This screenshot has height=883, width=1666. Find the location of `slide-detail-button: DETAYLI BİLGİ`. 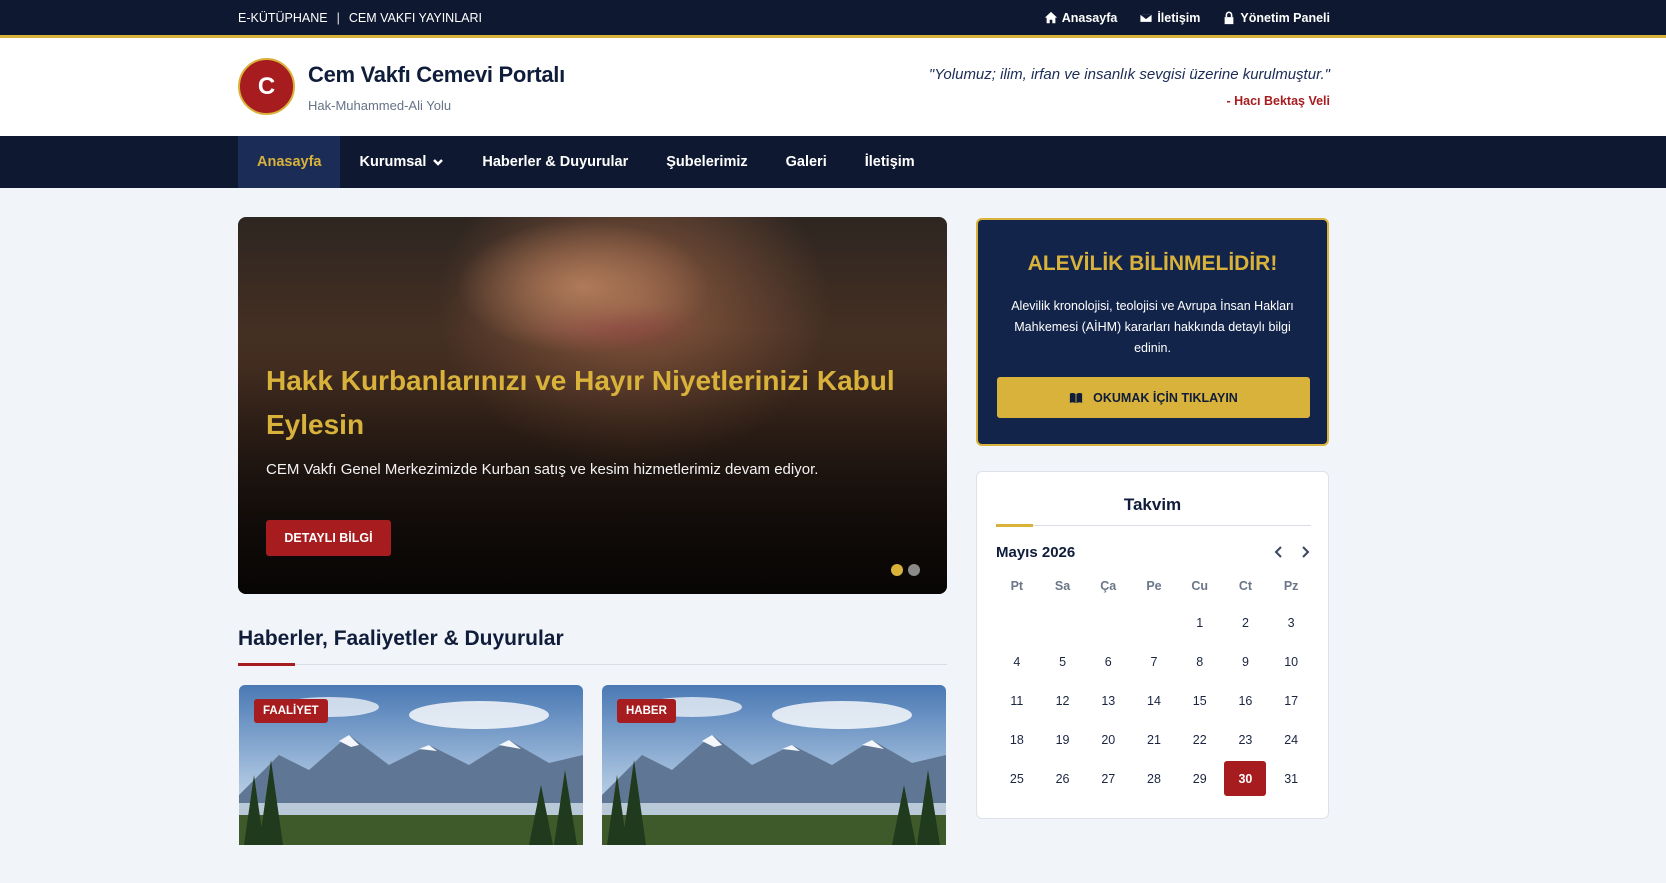

slide-detail-button: DETAYLI BİLGİ is located at coordinates (328, 538).